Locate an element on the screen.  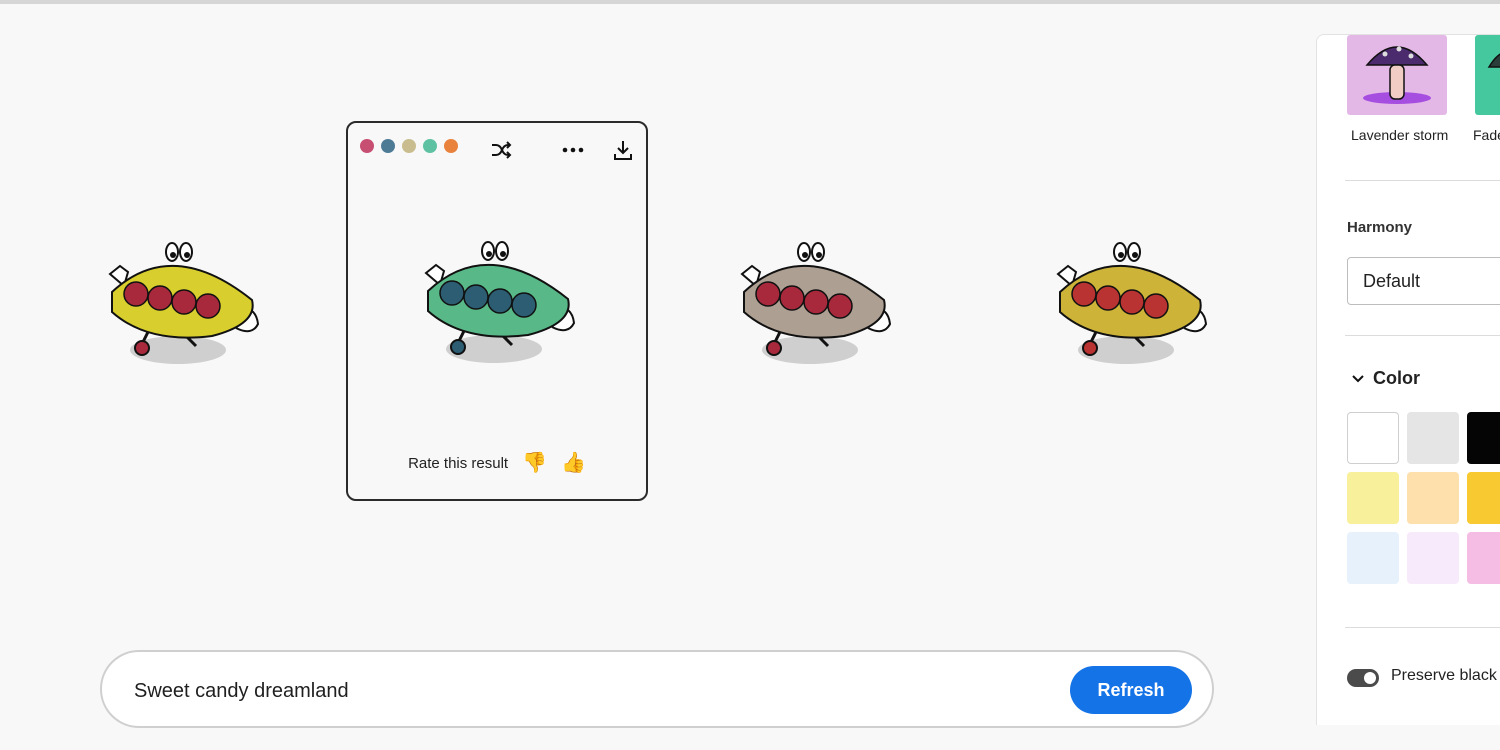
more-icon is located at coordinates (573, 150).